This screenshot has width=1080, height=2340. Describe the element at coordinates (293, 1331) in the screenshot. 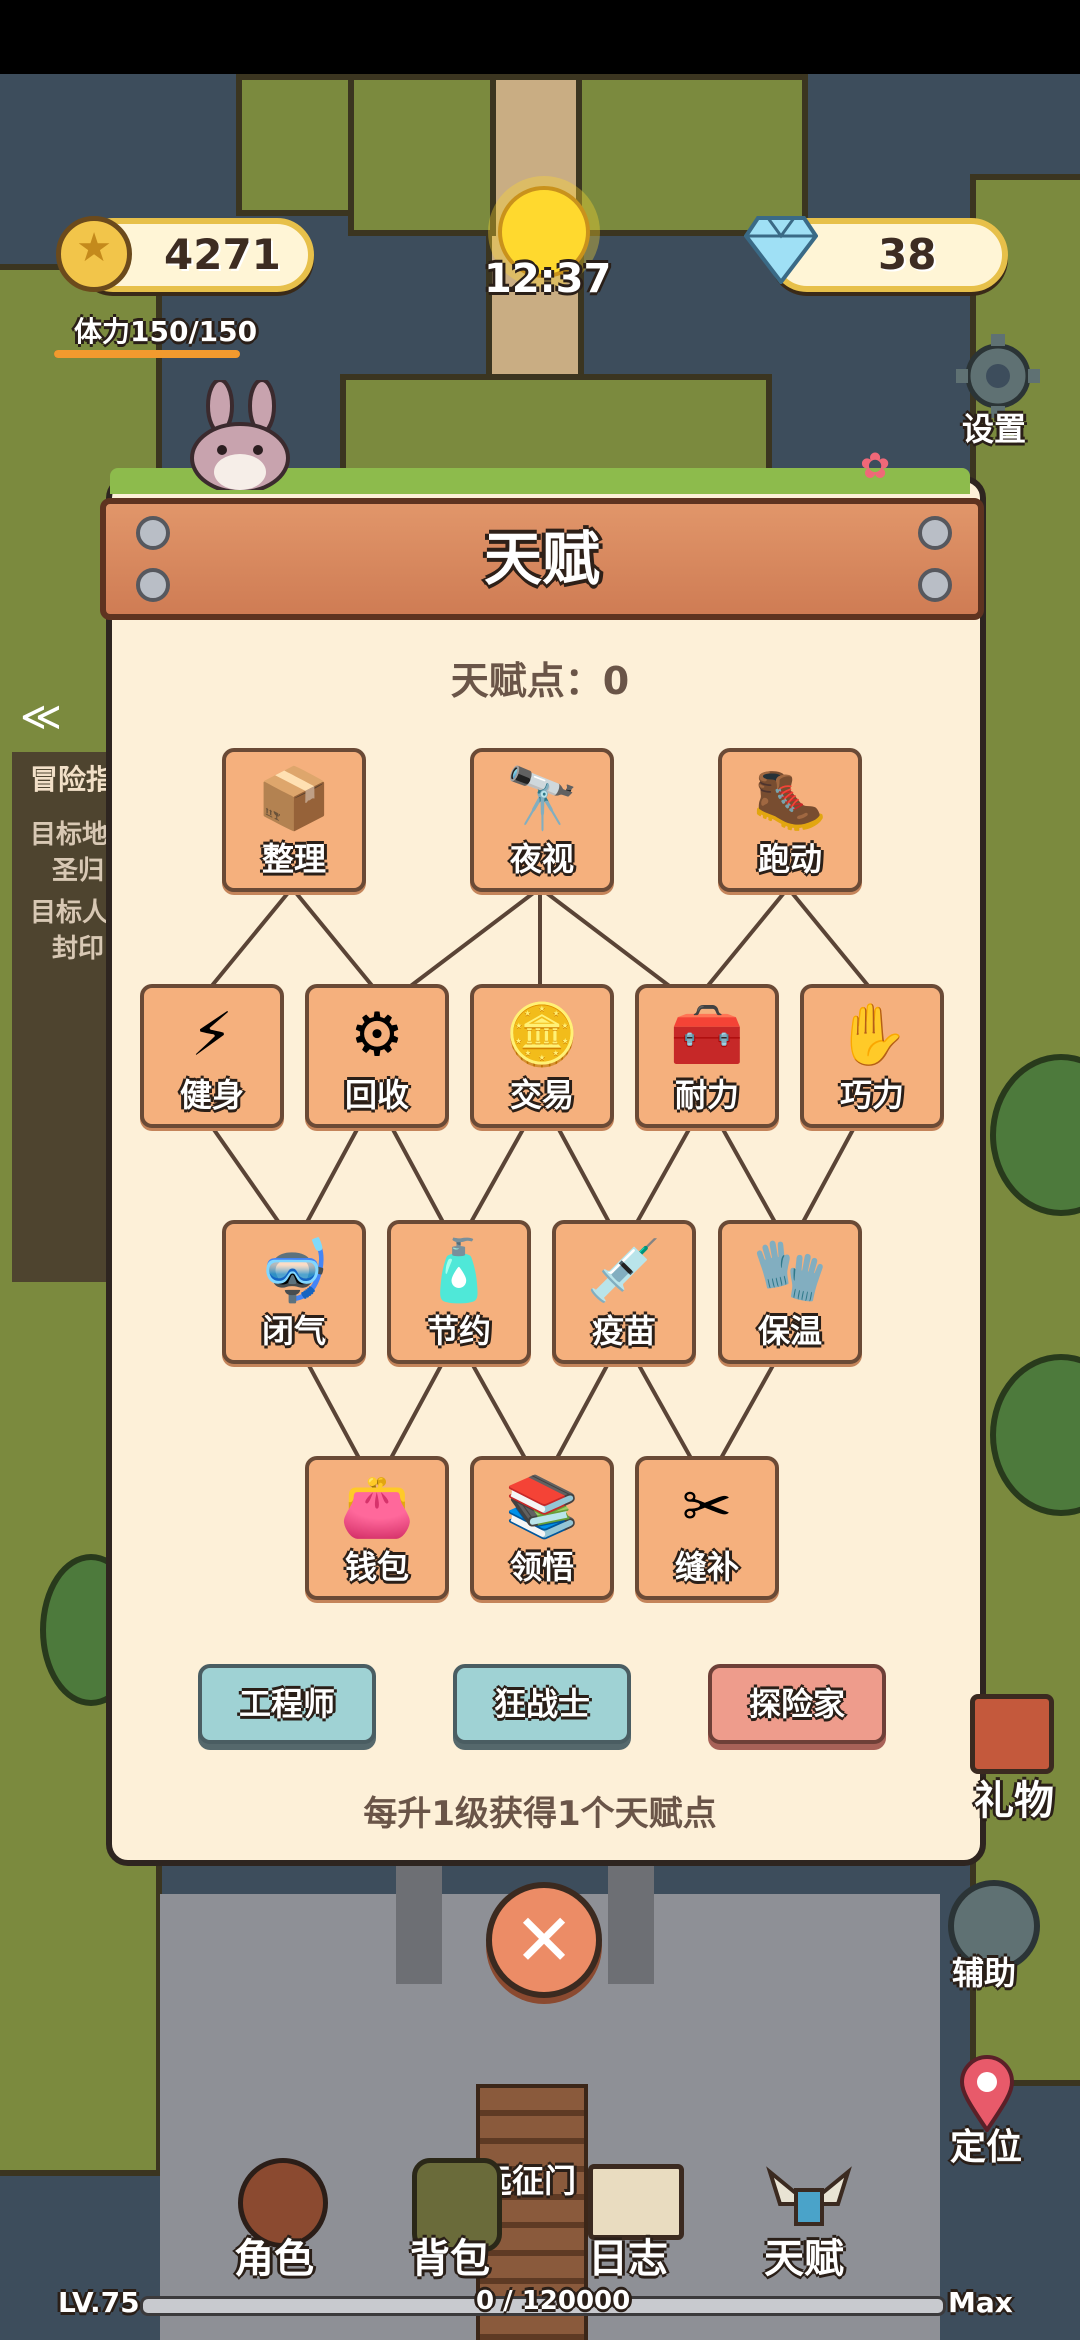

I see `talent-label: 闭气` at that location.